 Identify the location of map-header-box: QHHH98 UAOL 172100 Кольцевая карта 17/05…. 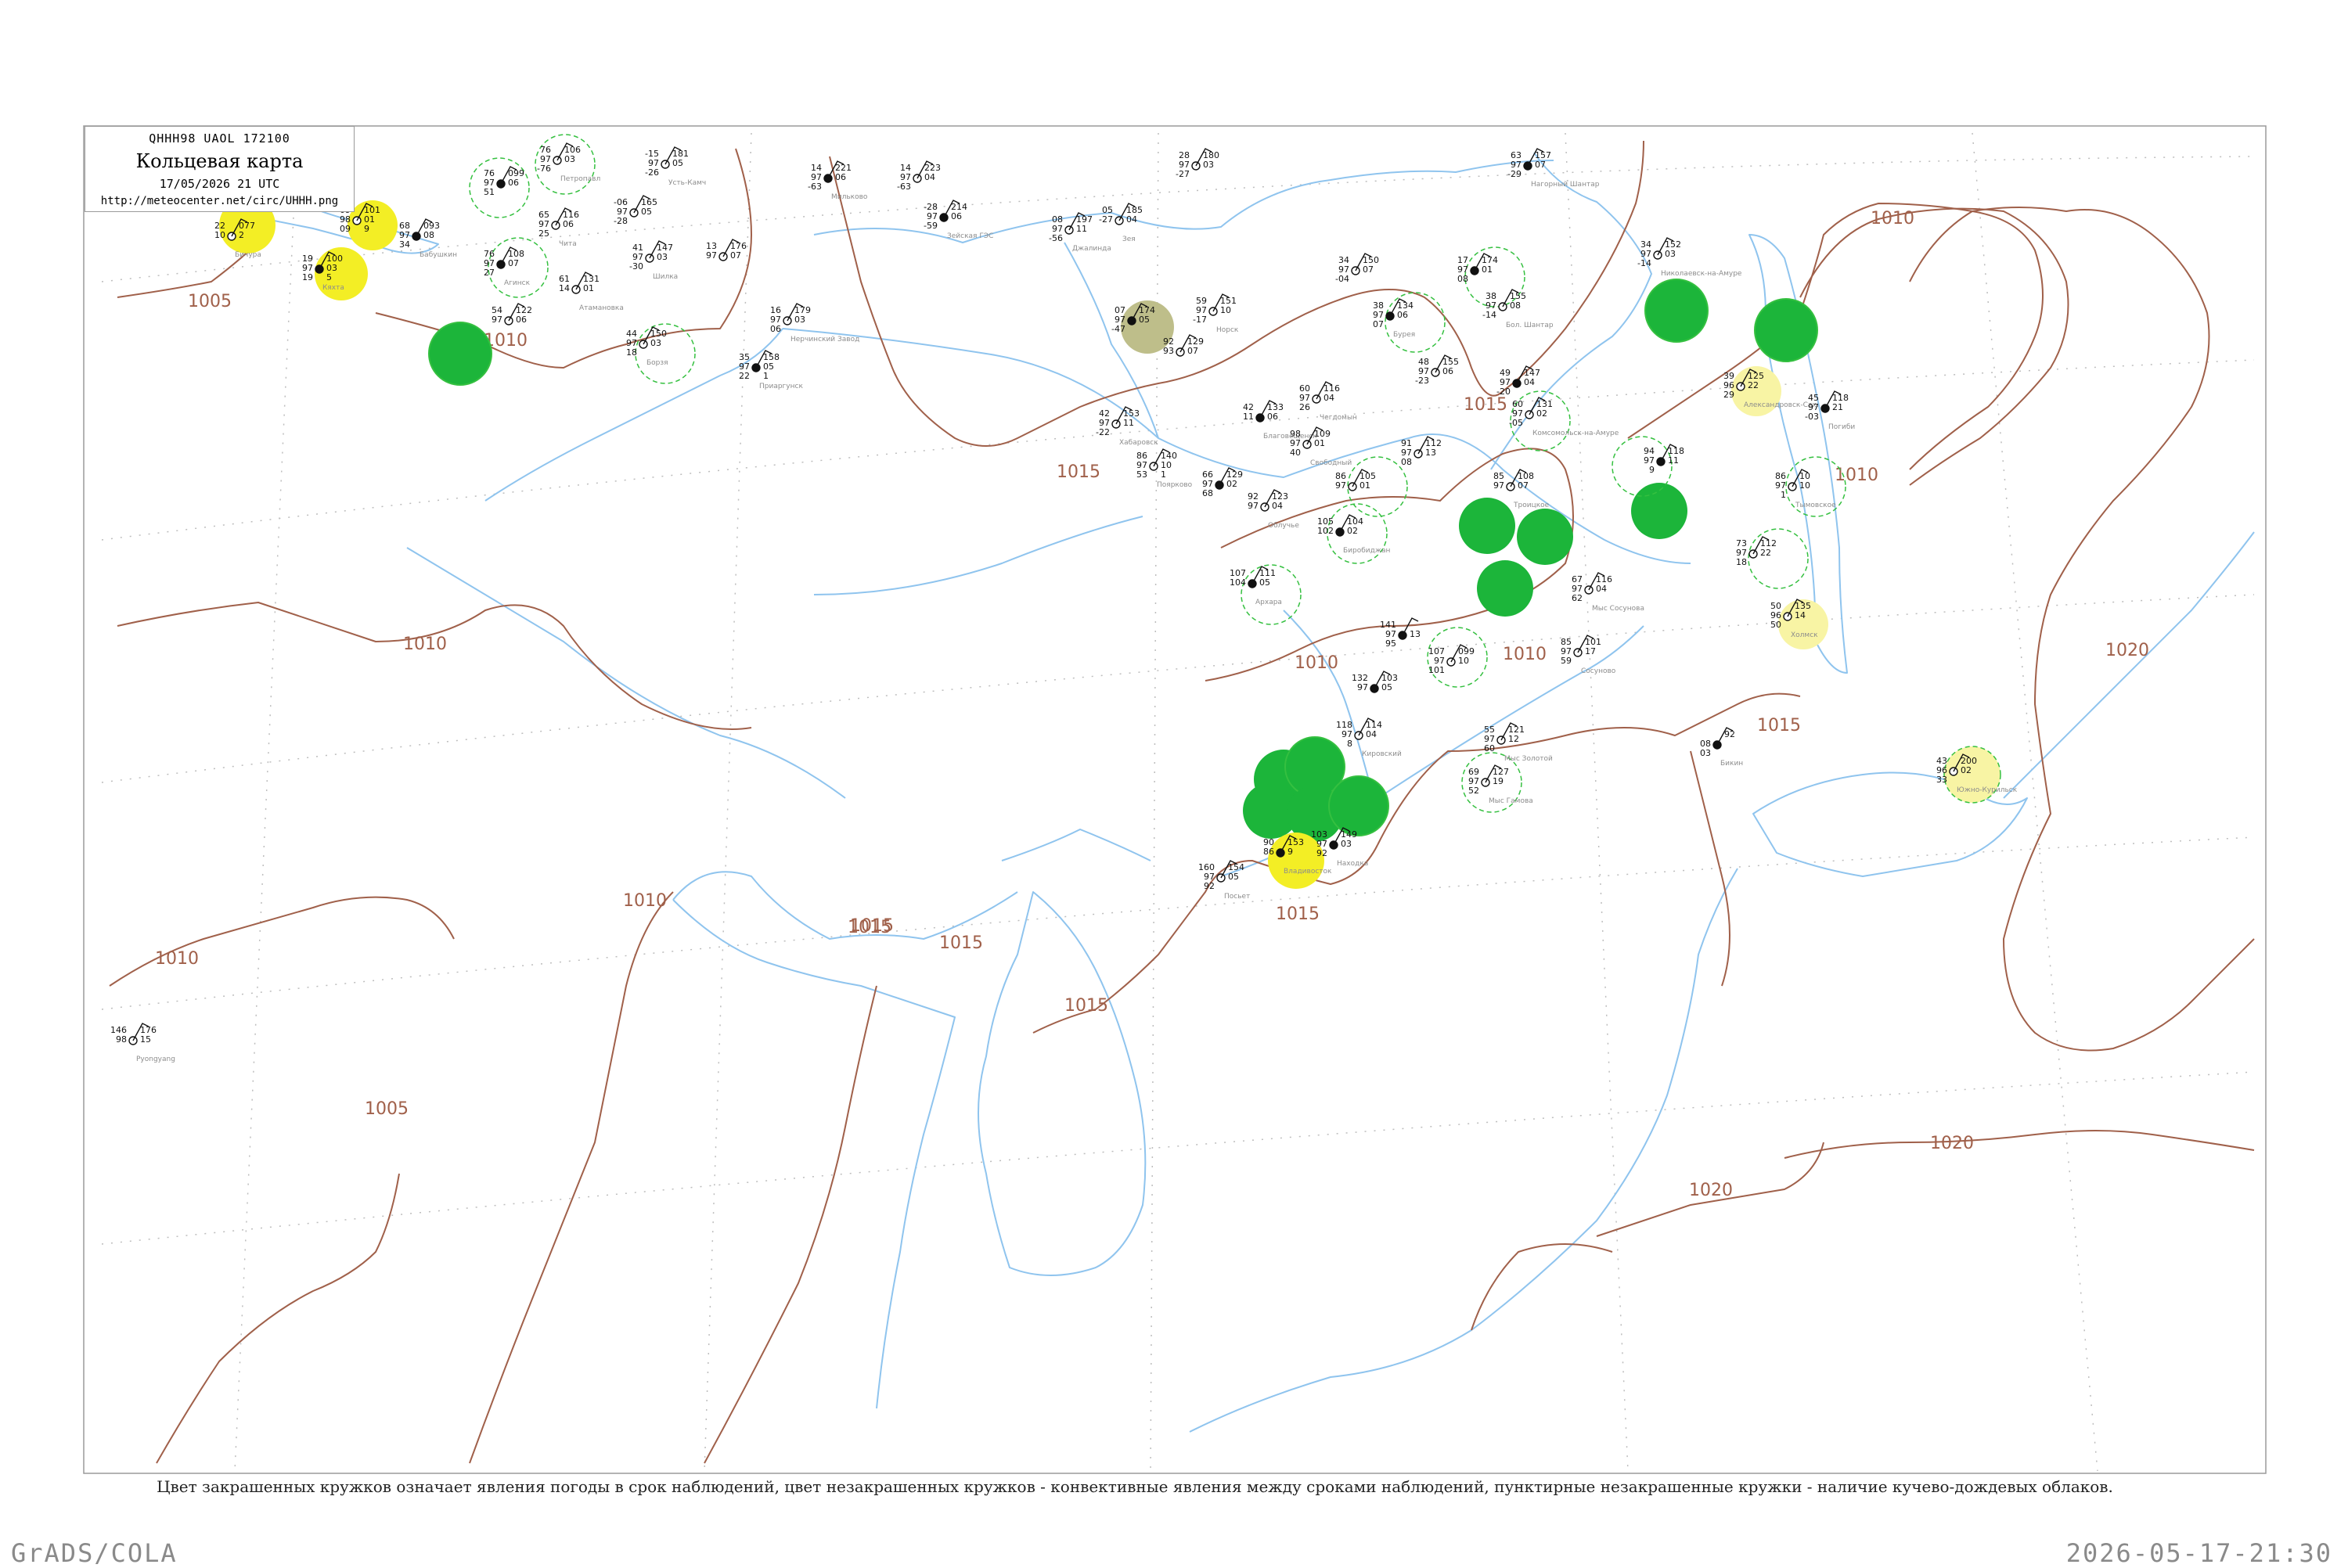
(220, 169).